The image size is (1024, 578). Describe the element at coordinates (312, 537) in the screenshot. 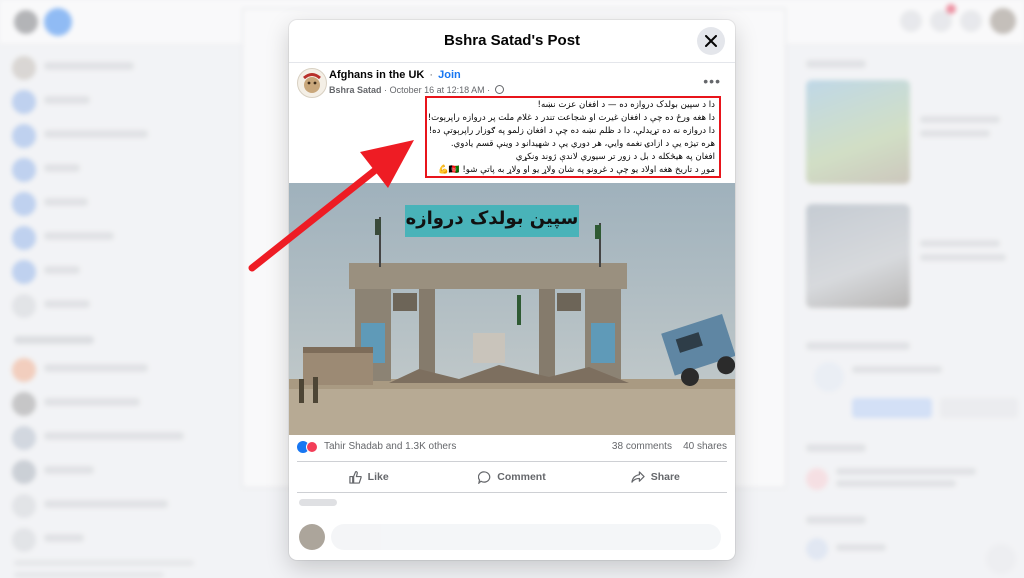

I see `commenter-avatar` at that location.